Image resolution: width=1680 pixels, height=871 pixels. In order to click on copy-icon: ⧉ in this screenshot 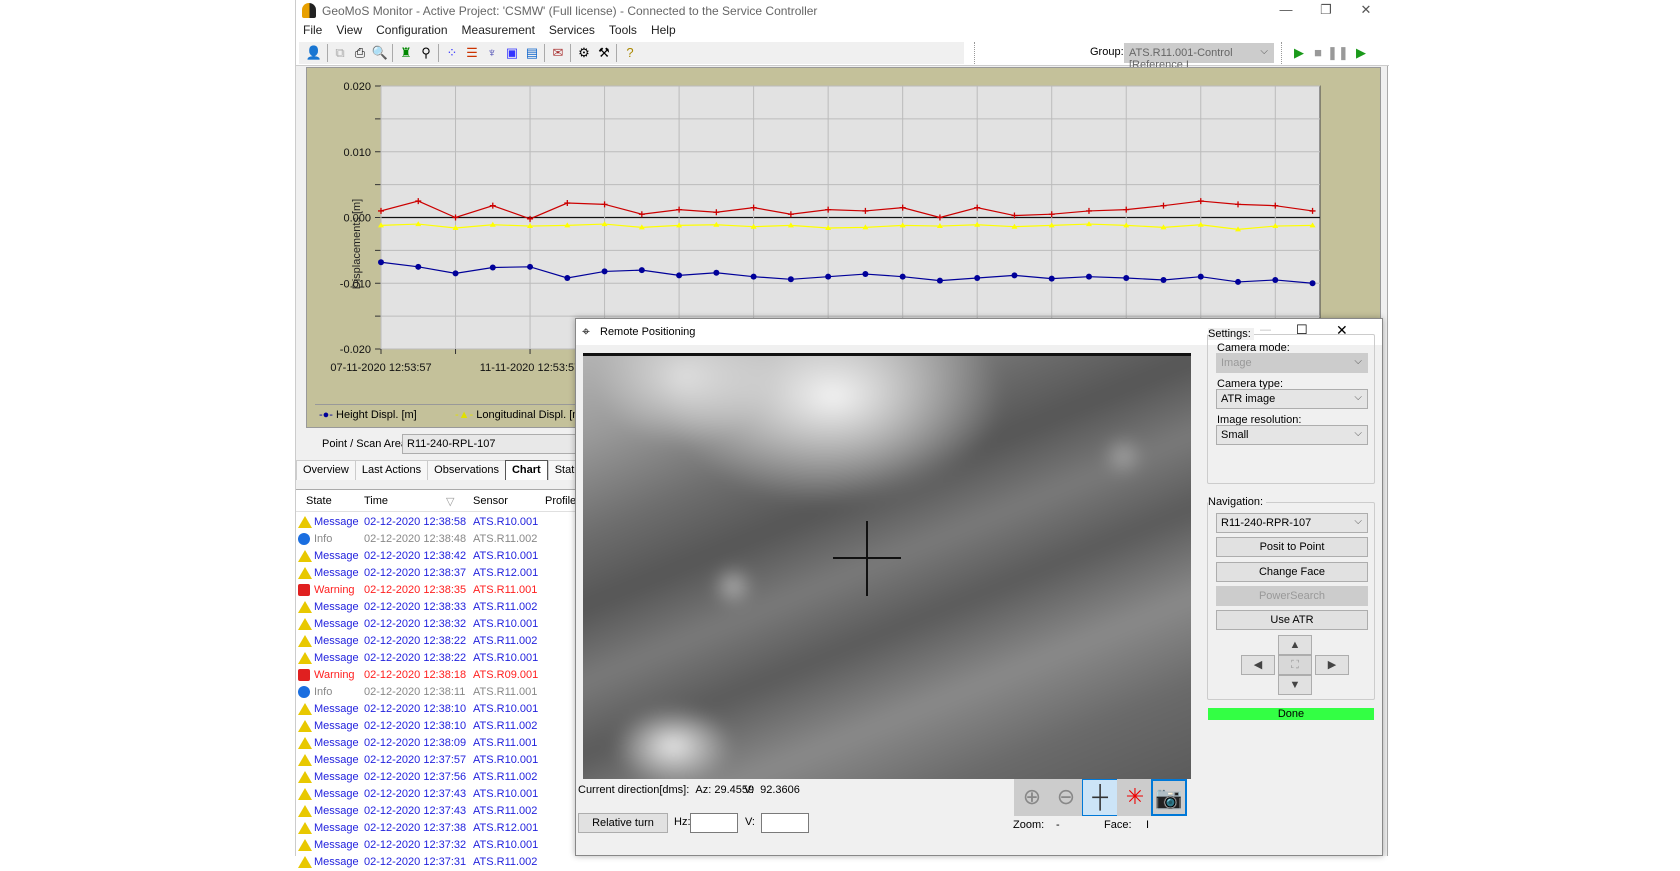, I will do `click(340, 53)`.